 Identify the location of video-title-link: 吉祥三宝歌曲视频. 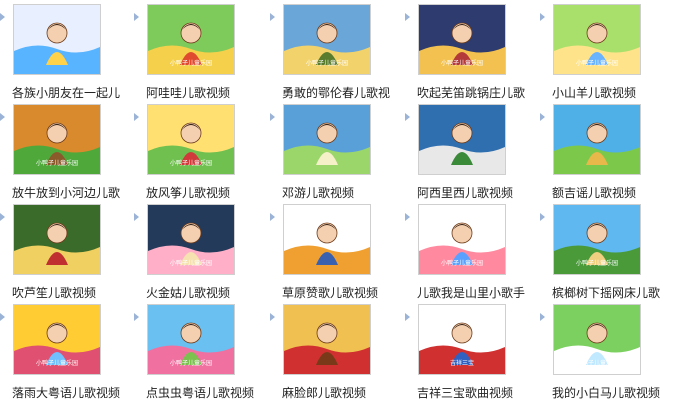
(465, 393).